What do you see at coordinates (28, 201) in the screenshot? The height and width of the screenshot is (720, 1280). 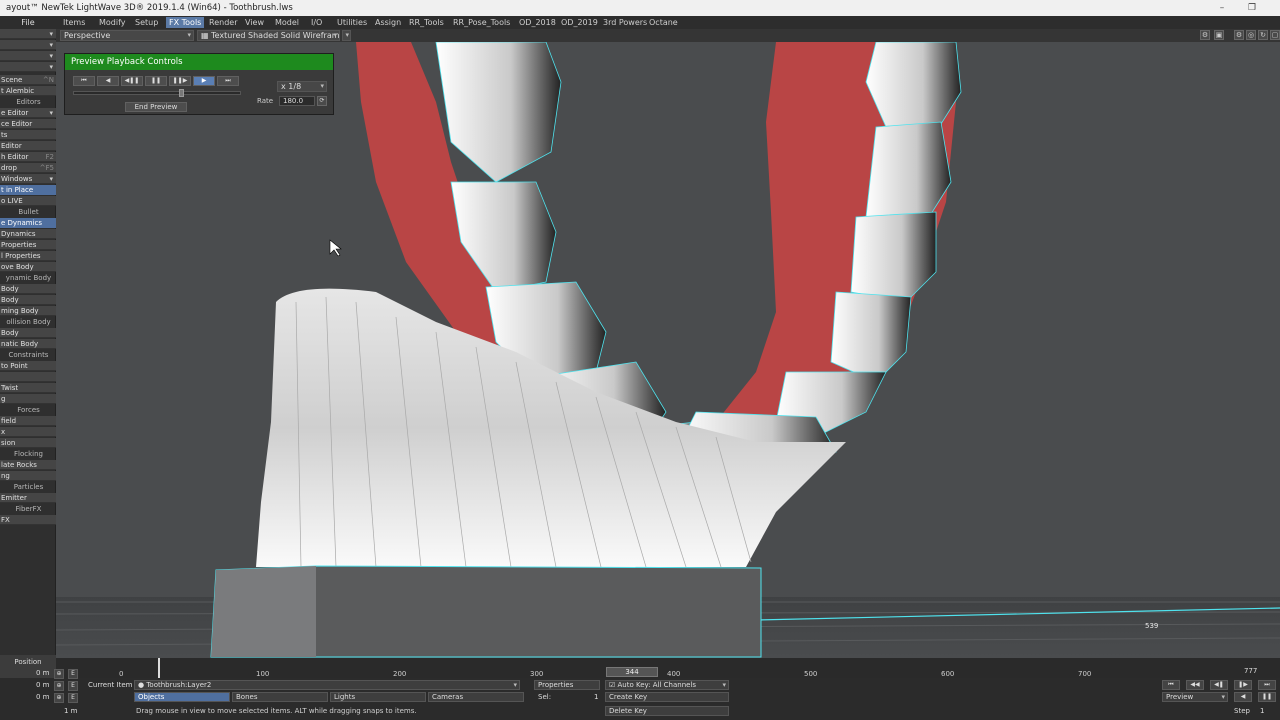 I see `sidebar-item-o-live: o LIVE` at bounding box center [28, 201].